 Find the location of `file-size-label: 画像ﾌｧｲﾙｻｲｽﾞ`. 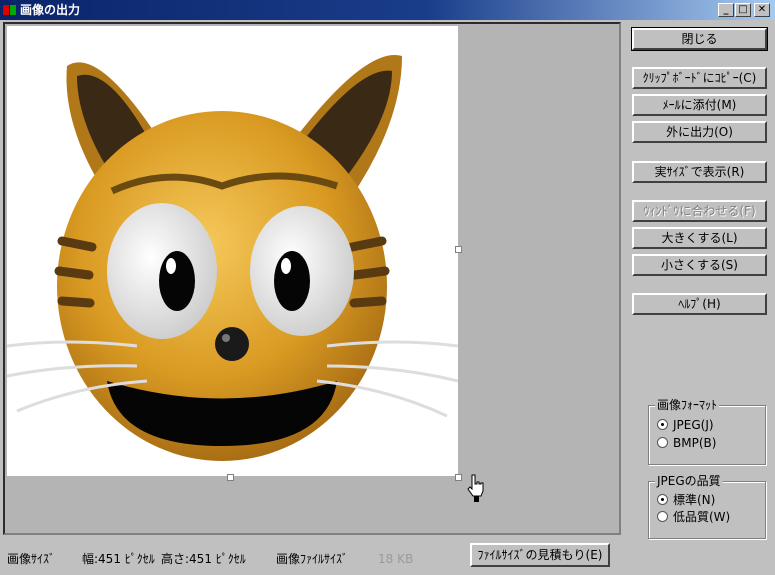

file-size-label: 画像ﾌｧｲﾙｻｲｽﾞ is located at coordinates (312, 559).